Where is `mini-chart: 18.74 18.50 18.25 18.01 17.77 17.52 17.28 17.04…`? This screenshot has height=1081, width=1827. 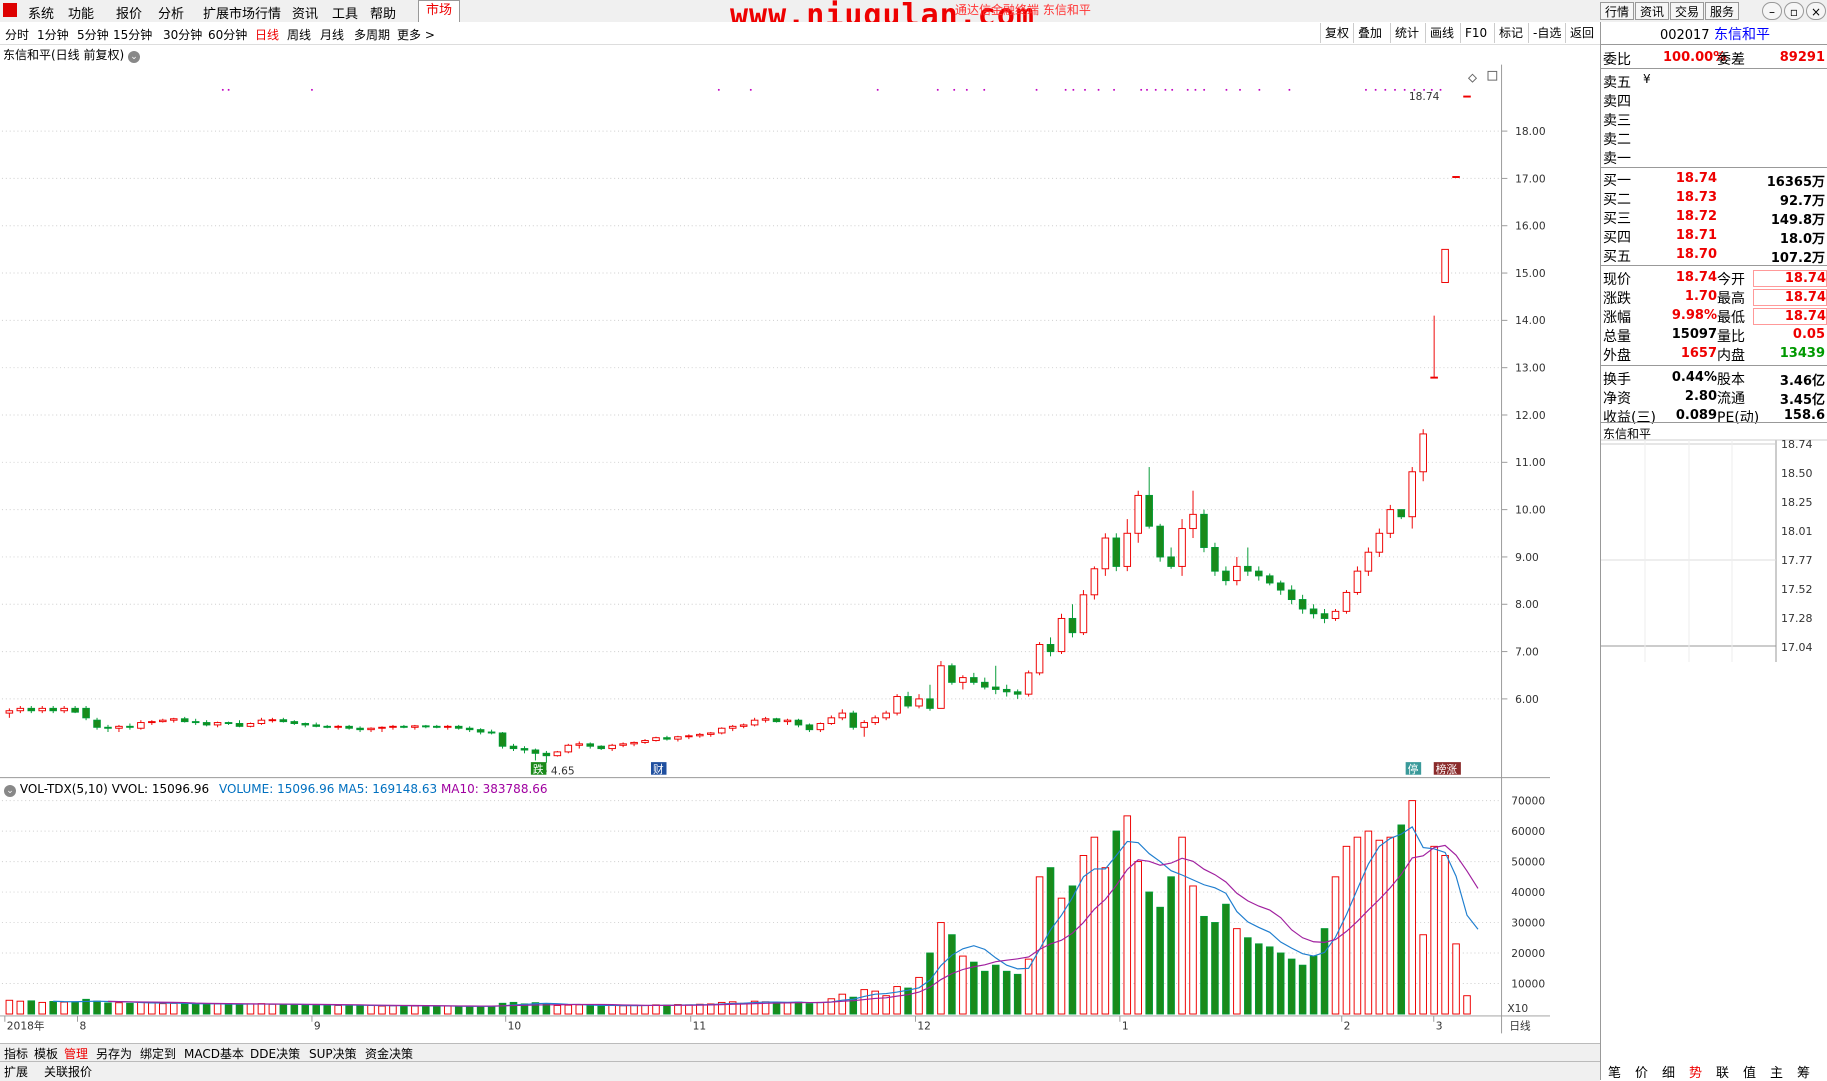 mini-chart: 18.74 18.50 18.25 18.01 17.77 17.52 17.28 17.04… is located at coordinates (1714, 342).